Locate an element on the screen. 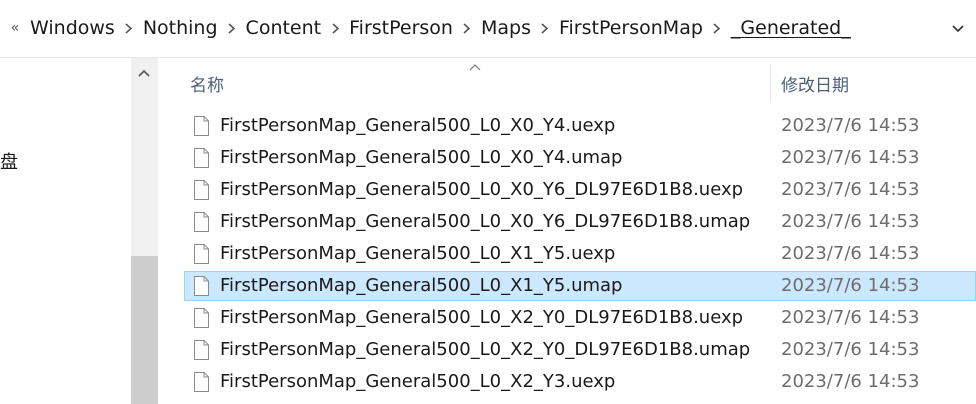 The image size is (976, 404). chevron-down-icon is located at coordinates (958, 28).